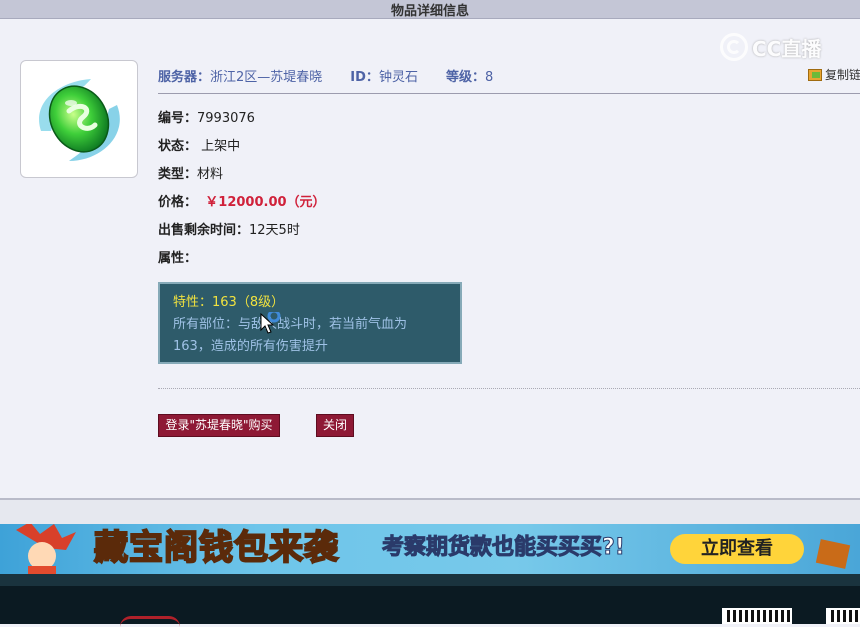  Describe the element at coordinates (430, 580) in the screenshot. I see `footer-stripe` at that location.